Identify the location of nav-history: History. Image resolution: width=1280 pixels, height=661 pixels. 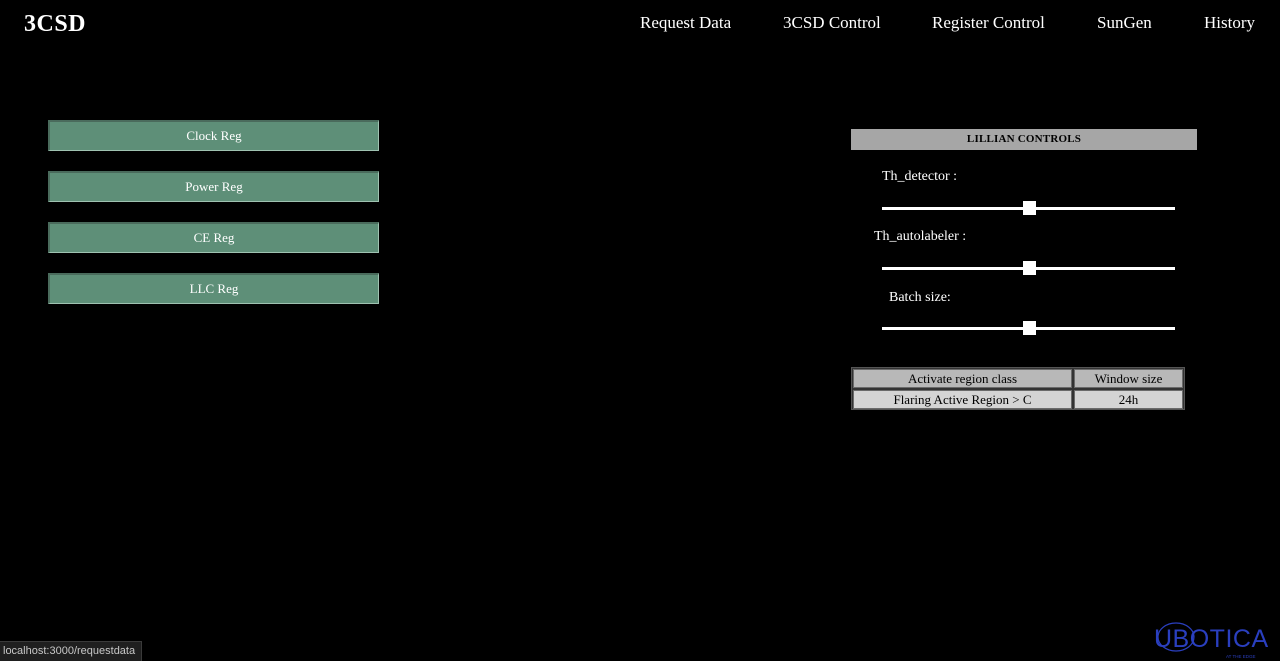
(1229, 23).